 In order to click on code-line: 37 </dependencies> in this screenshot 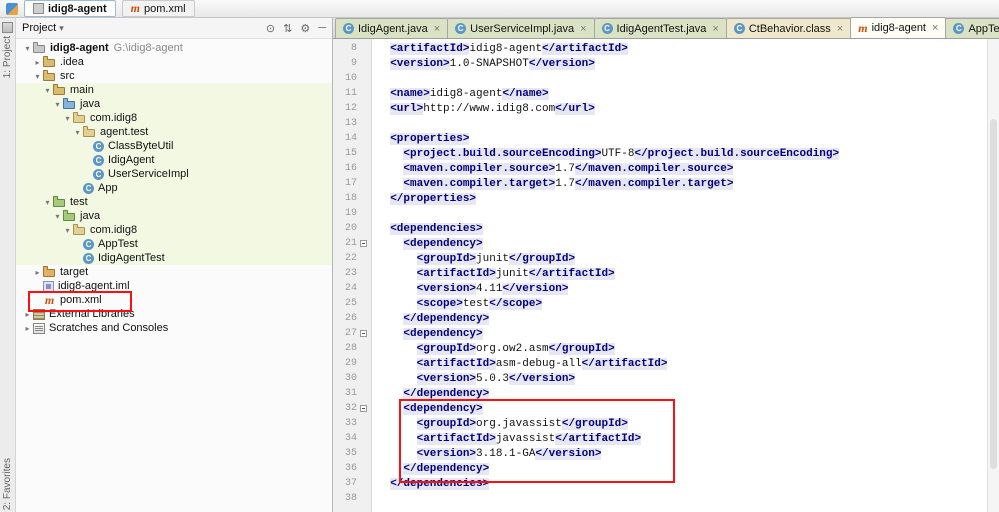, I will do `click(660, 483)`.